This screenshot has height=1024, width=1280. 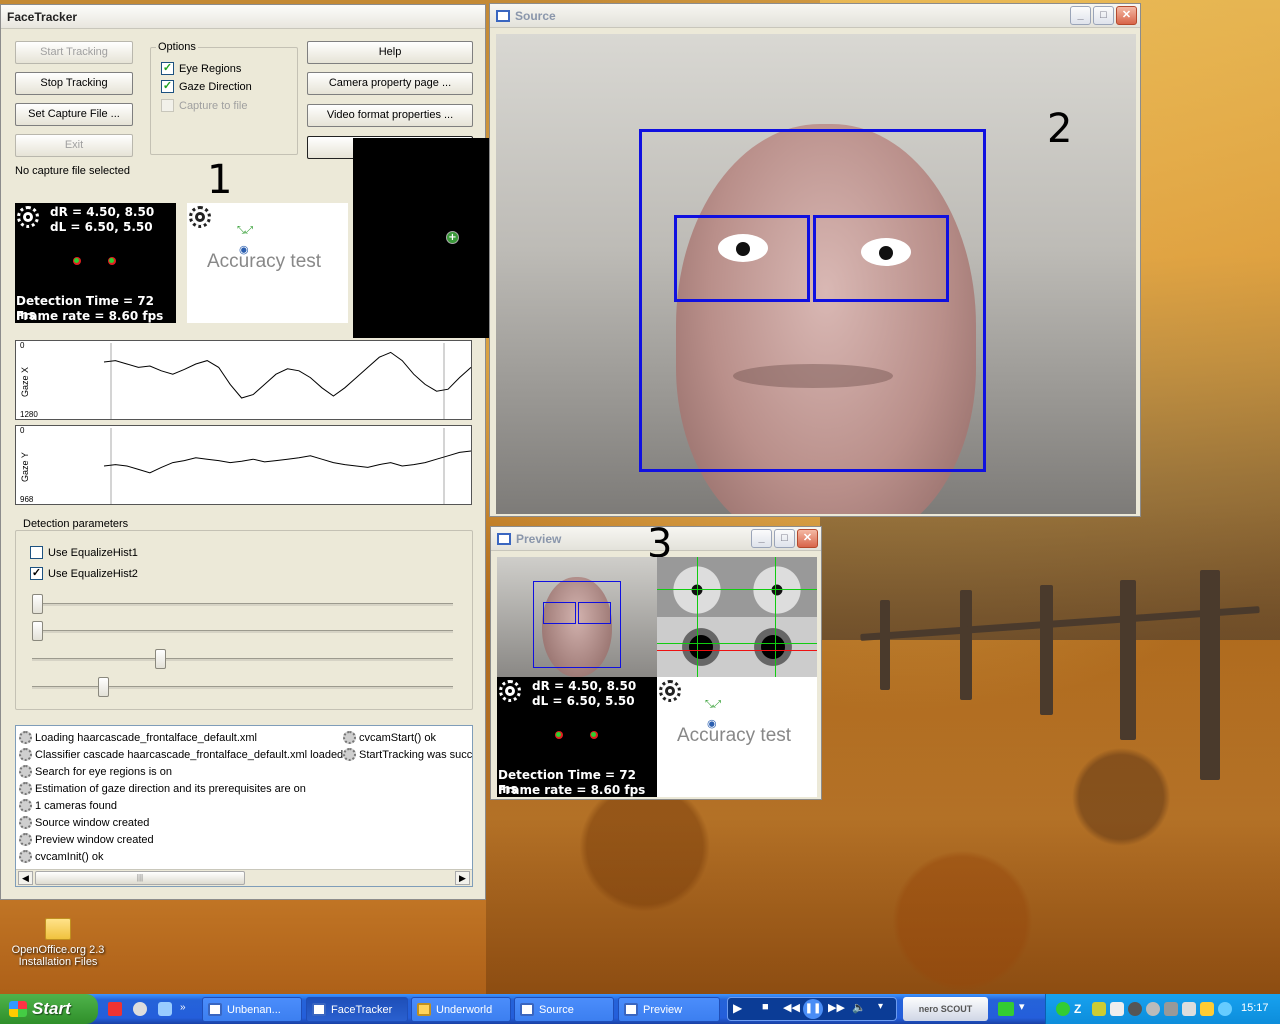 I want to click on pause-icon: ❚❚, so click(x=813, y=1009).